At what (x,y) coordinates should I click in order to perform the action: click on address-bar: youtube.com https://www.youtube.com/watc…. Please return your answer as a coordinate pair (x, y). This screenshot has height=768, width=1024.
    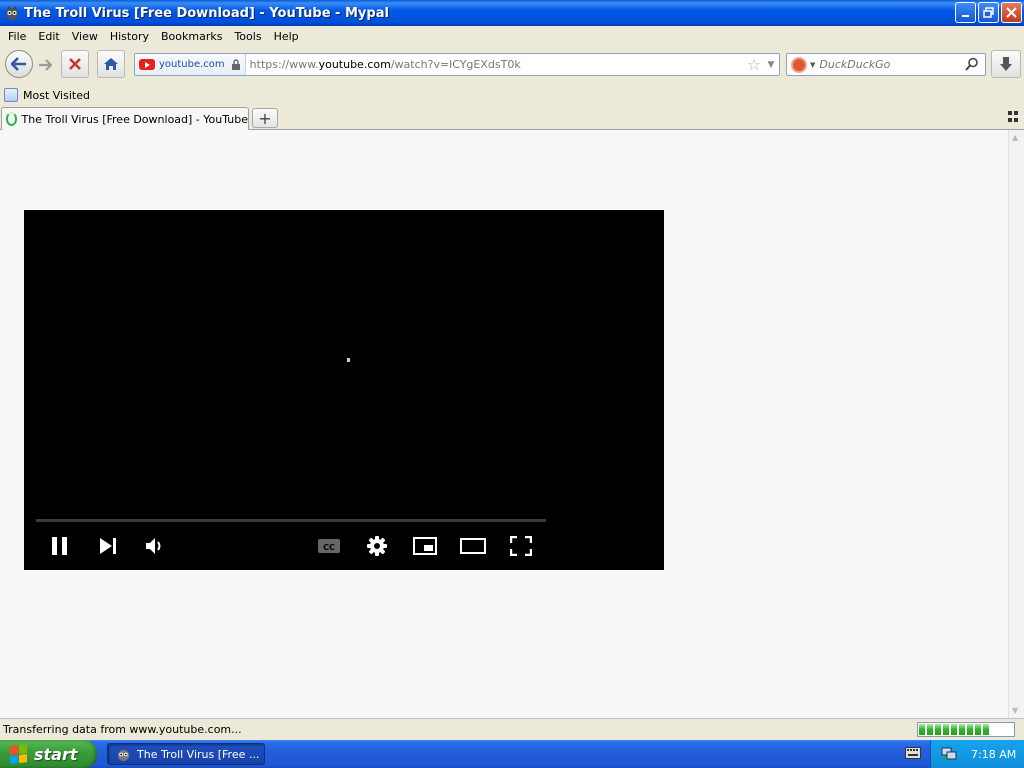
    Looking at the image, I should click on (457, 64).